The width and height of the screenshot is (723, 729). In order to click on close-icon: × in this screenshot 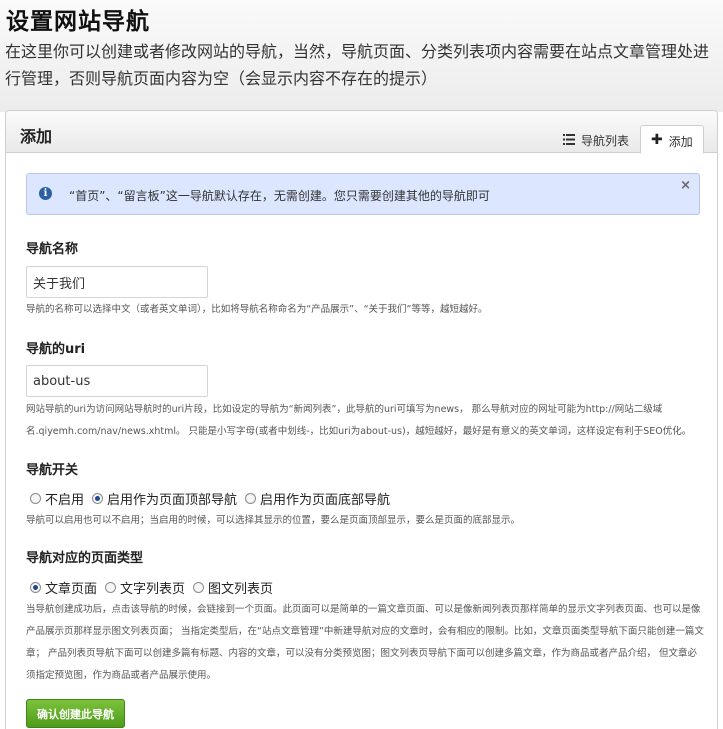, I will do `click(685, 185)`.